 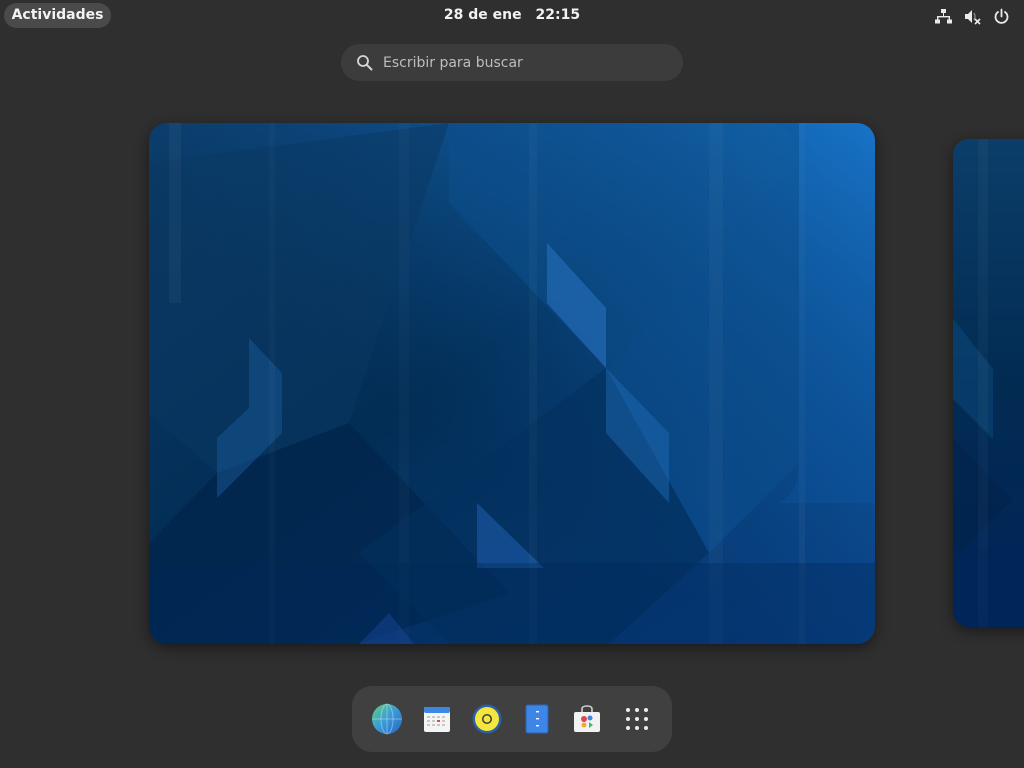 I want to click on calendar-icon, so click(x=437, y=719).